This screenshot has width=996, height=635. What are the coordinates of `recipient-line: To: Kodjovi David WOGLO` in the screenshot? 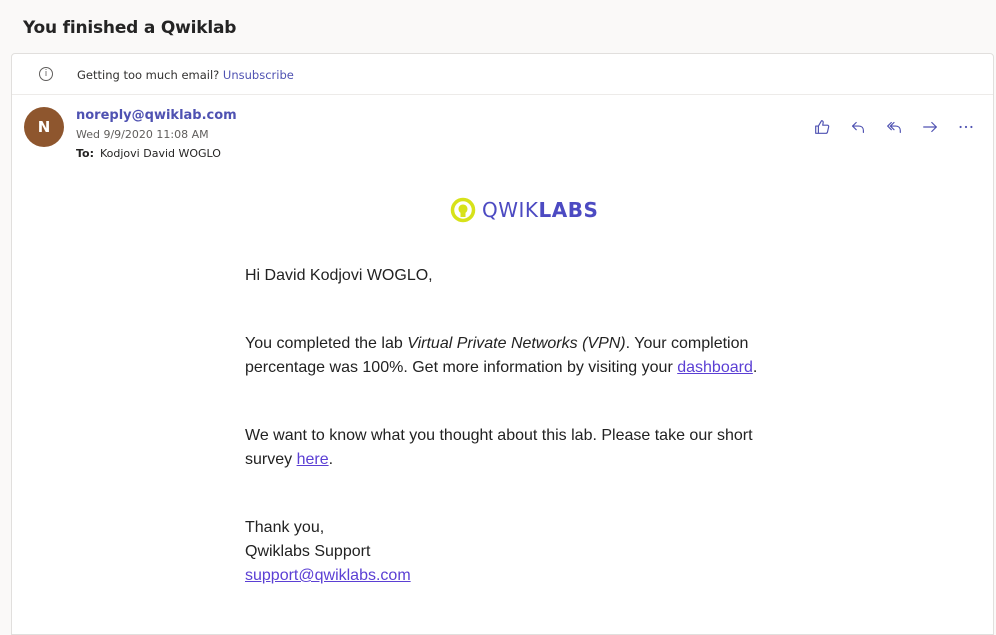 It's located at (148, 153).